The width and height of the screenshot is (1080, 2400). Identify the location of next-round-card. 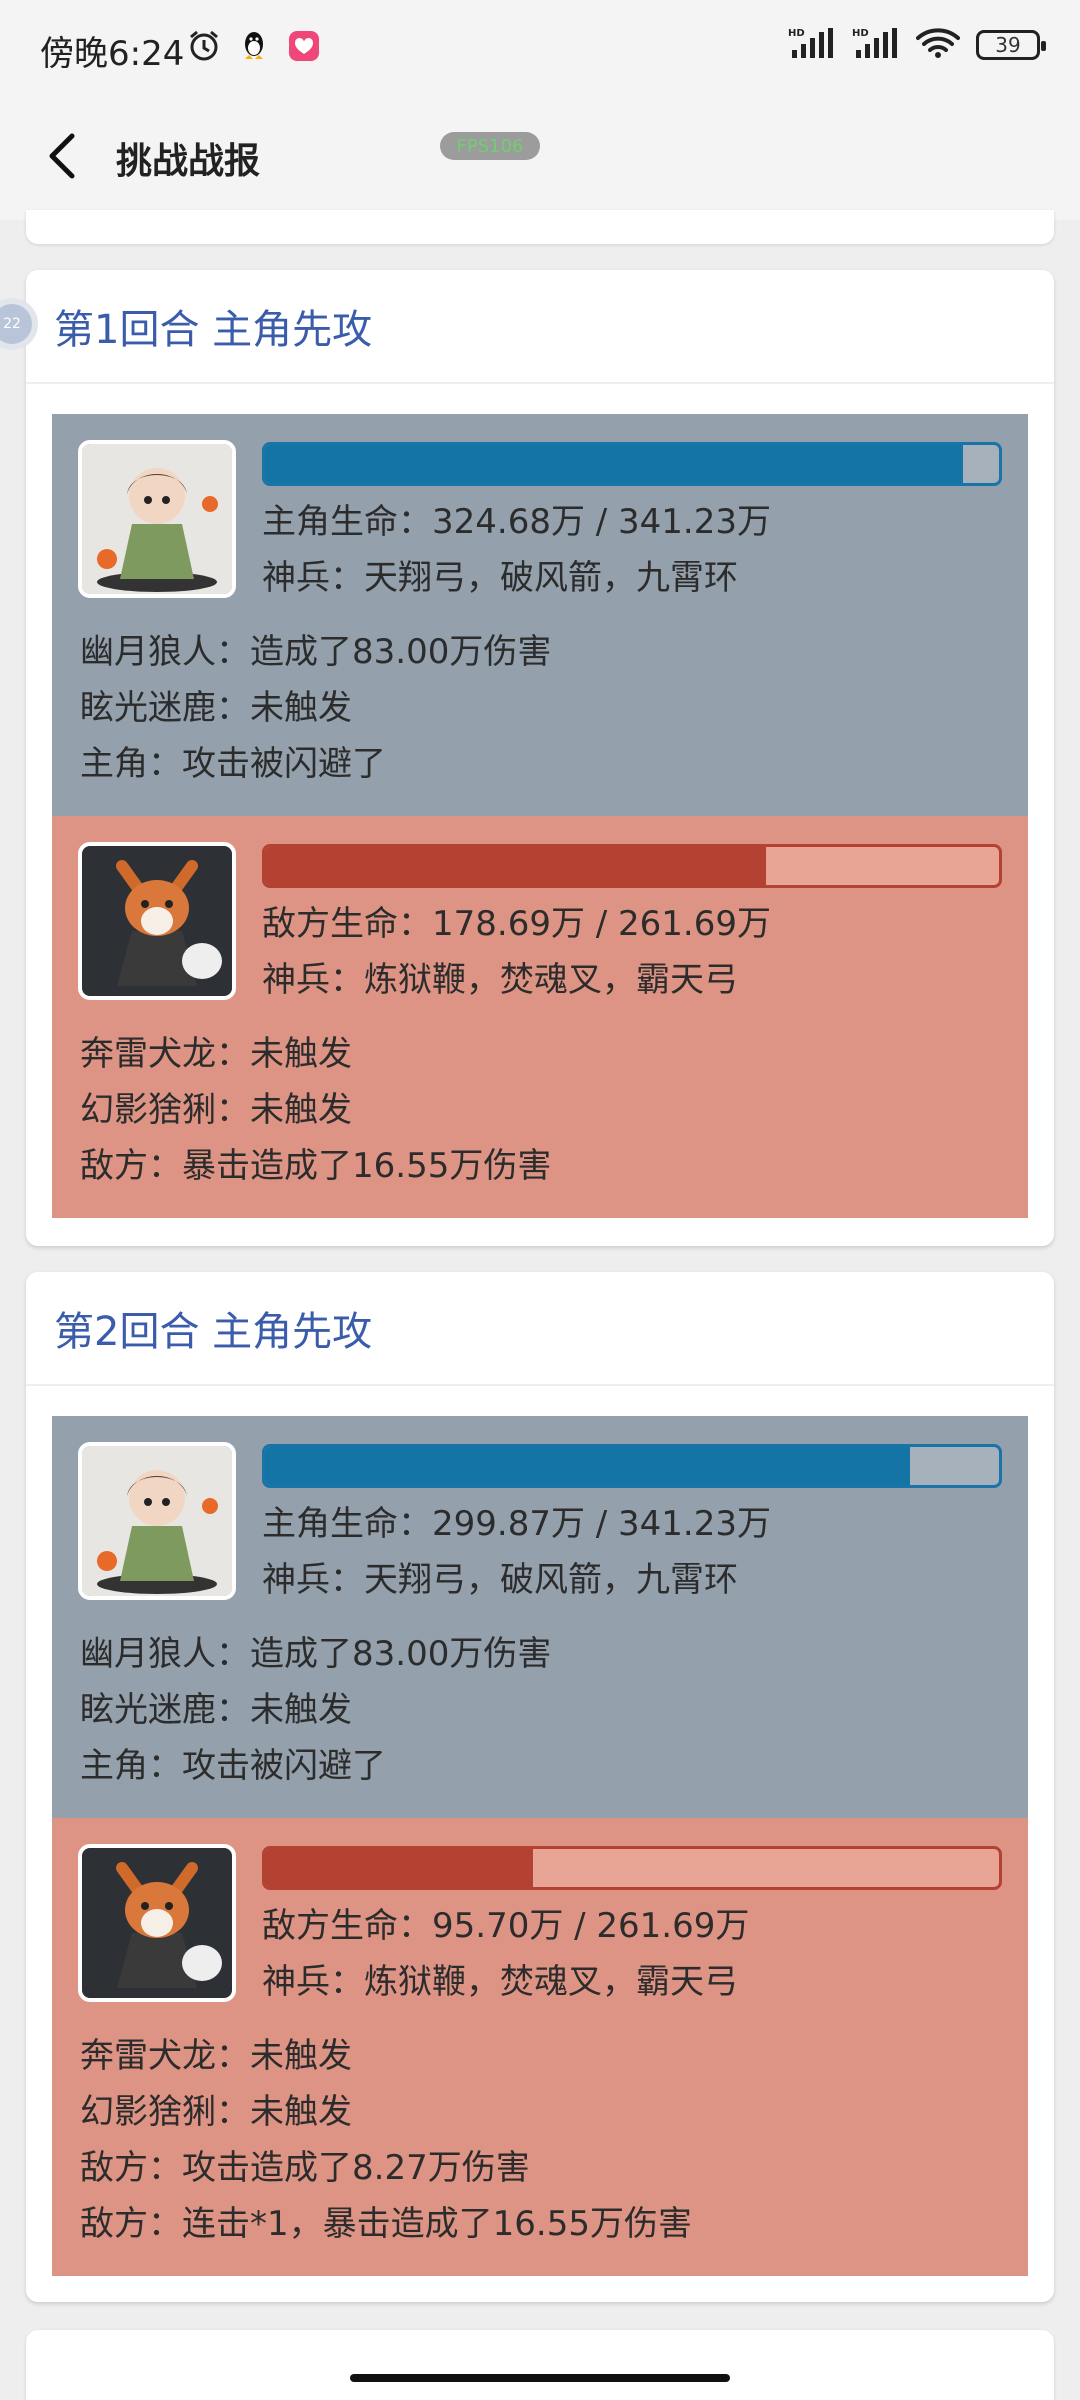
(540, 2365).